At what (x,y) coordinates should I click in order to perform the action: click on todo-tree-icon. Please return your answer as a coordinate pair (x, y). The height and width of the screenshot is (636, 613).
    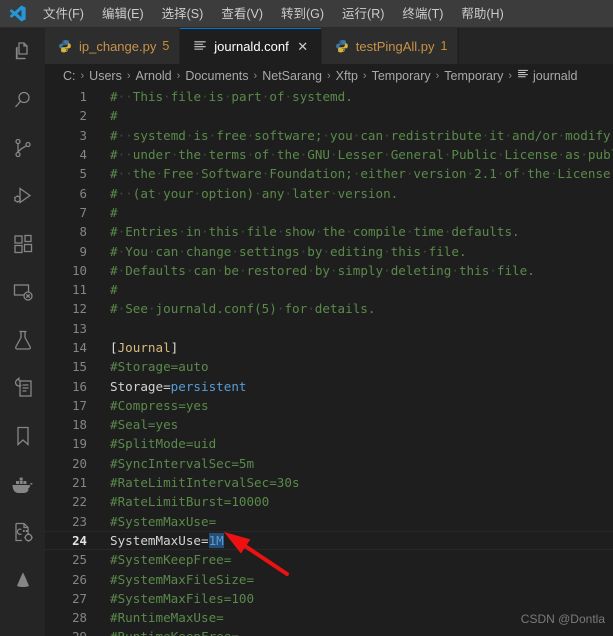
    Looking at the image, I should click on (23, 388).